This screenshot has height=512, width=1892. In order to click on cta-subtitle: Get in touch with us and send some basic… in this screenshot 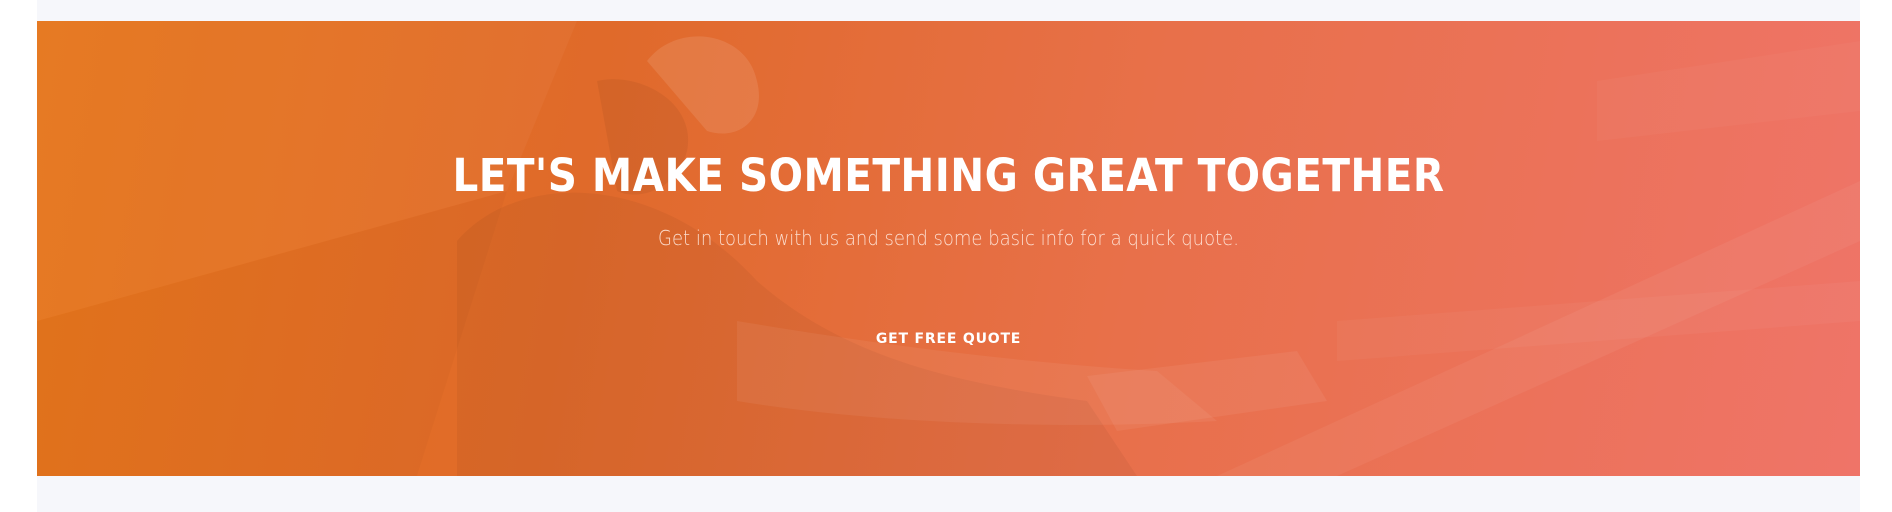, I will do `click(948, 238)`.